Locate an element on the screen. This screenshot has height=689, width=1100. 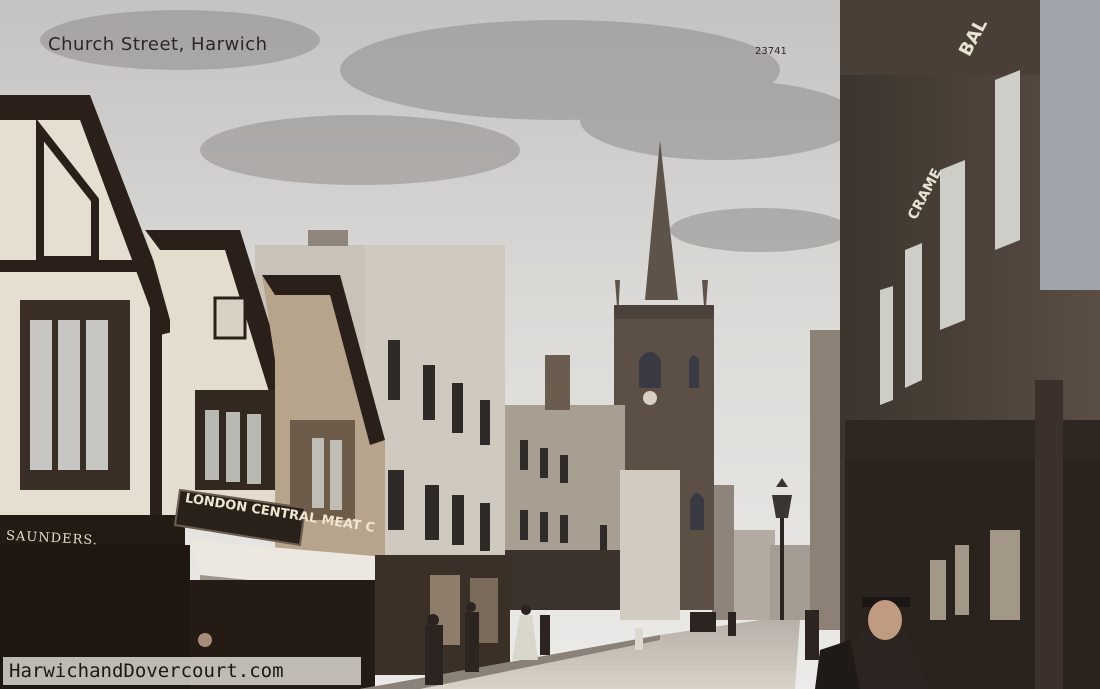
postcard-caption: Church Street, Harwich is located at coordinates (158, 44).